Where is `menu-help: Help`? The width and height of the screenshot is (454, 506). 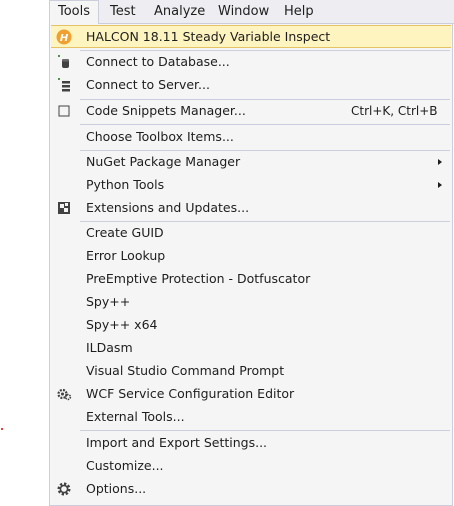
menu-help: Help is located at coordinates (299, 12).